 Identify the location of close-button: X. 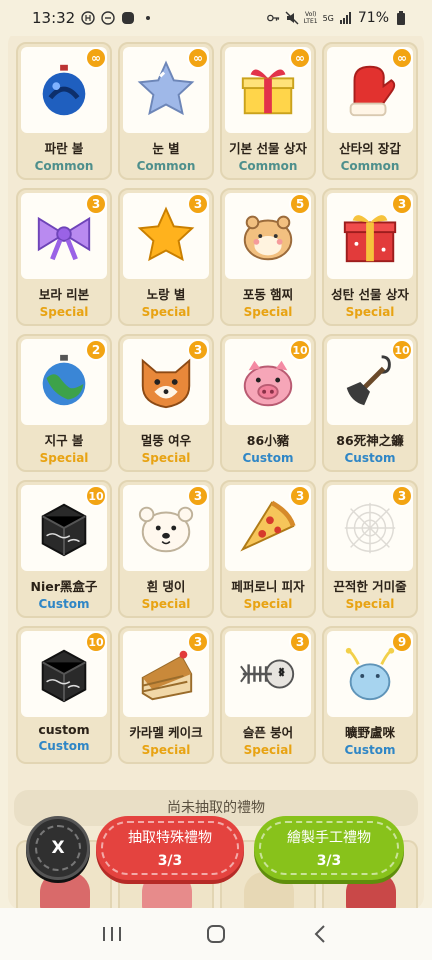
(58, 848).